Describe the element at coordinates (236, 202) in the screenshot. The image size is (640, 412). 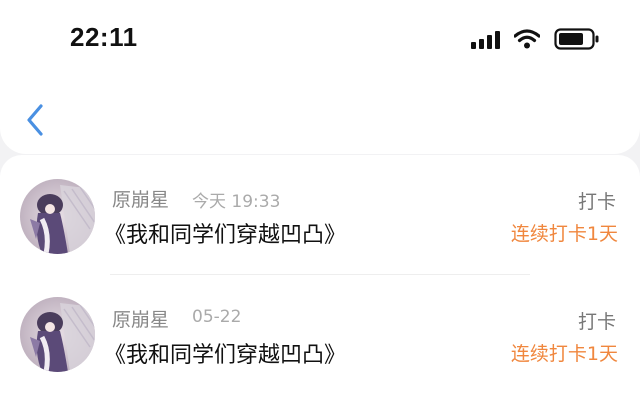
I see `checkin-time: 今天 19:33` at that location.